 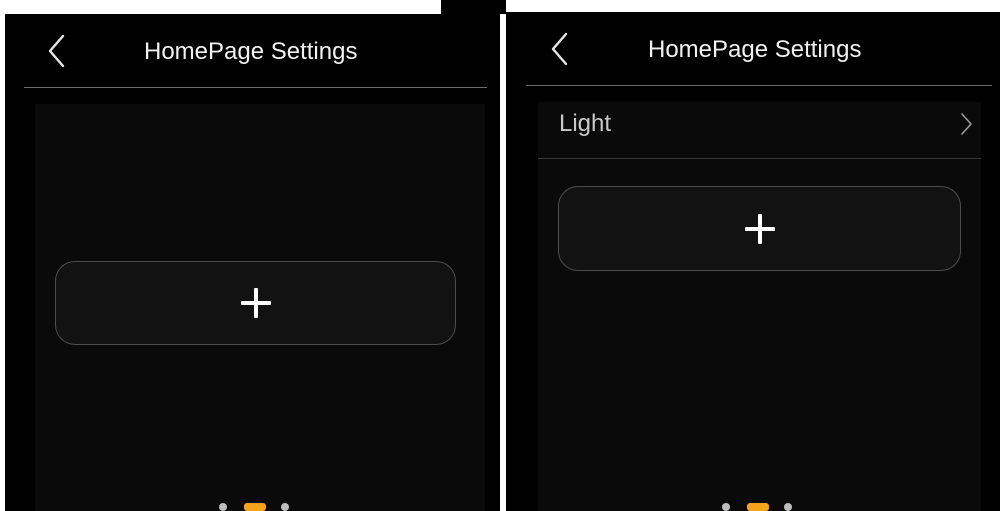 I want to click on top-tab-marker, so click(x=473, y=7).